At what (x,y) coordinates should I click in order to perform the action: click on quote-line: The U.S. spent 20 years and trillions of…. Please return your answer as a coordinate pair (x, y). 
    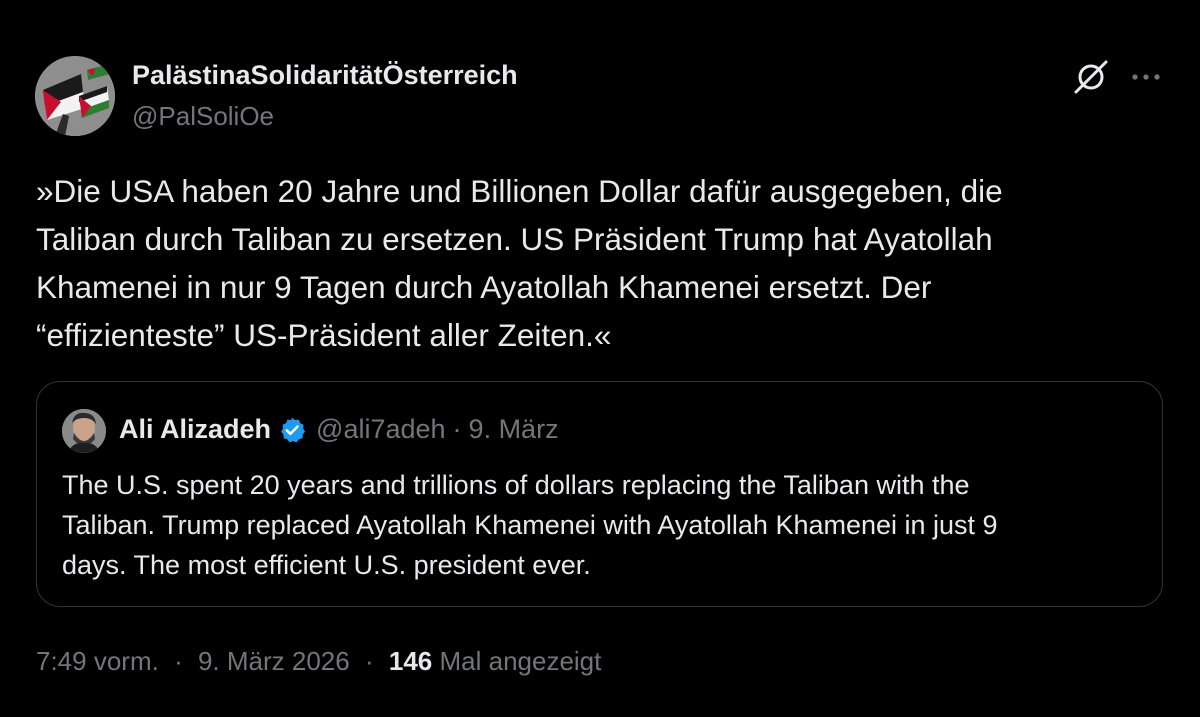
    Looking at the image, I should click on (516, 485).